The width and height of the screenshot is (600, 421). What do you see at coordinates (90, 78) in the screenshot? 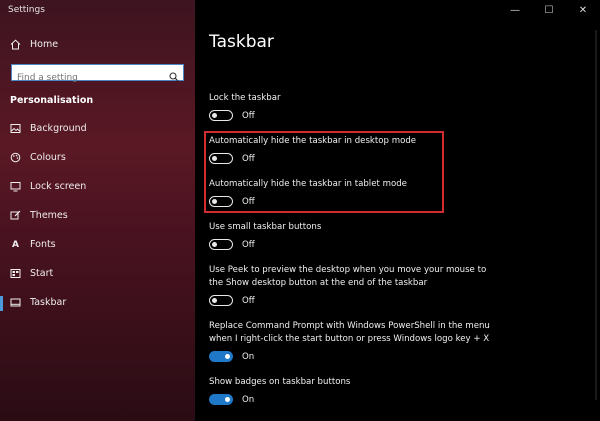
I see `search-input` at bounding box center [90, 78].